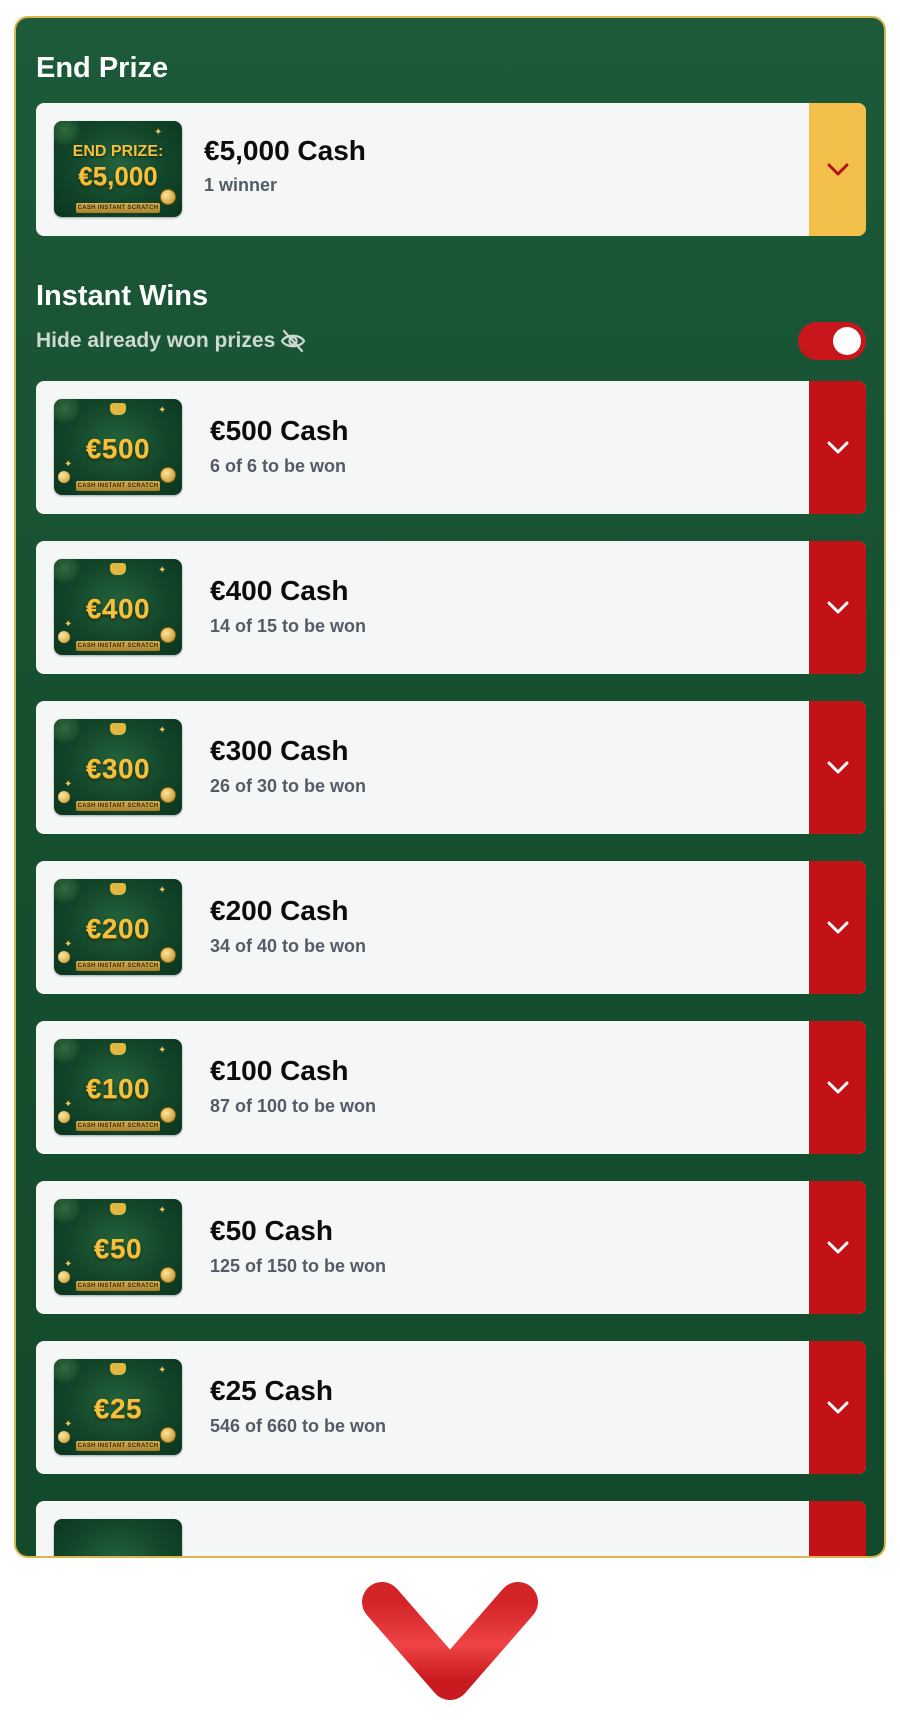  Describe the element at coordinates (156, 340) in the screenshot. I see `hide-won-label: Hide already won prizes` at that location.